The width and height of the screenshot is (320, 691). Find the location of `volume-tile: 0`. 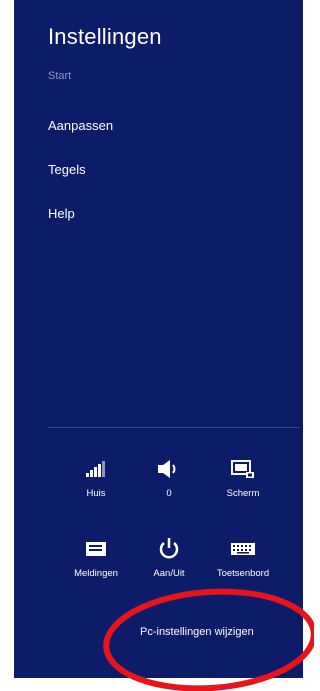

volume-tile: 0 is located at coordinates (169, 477).